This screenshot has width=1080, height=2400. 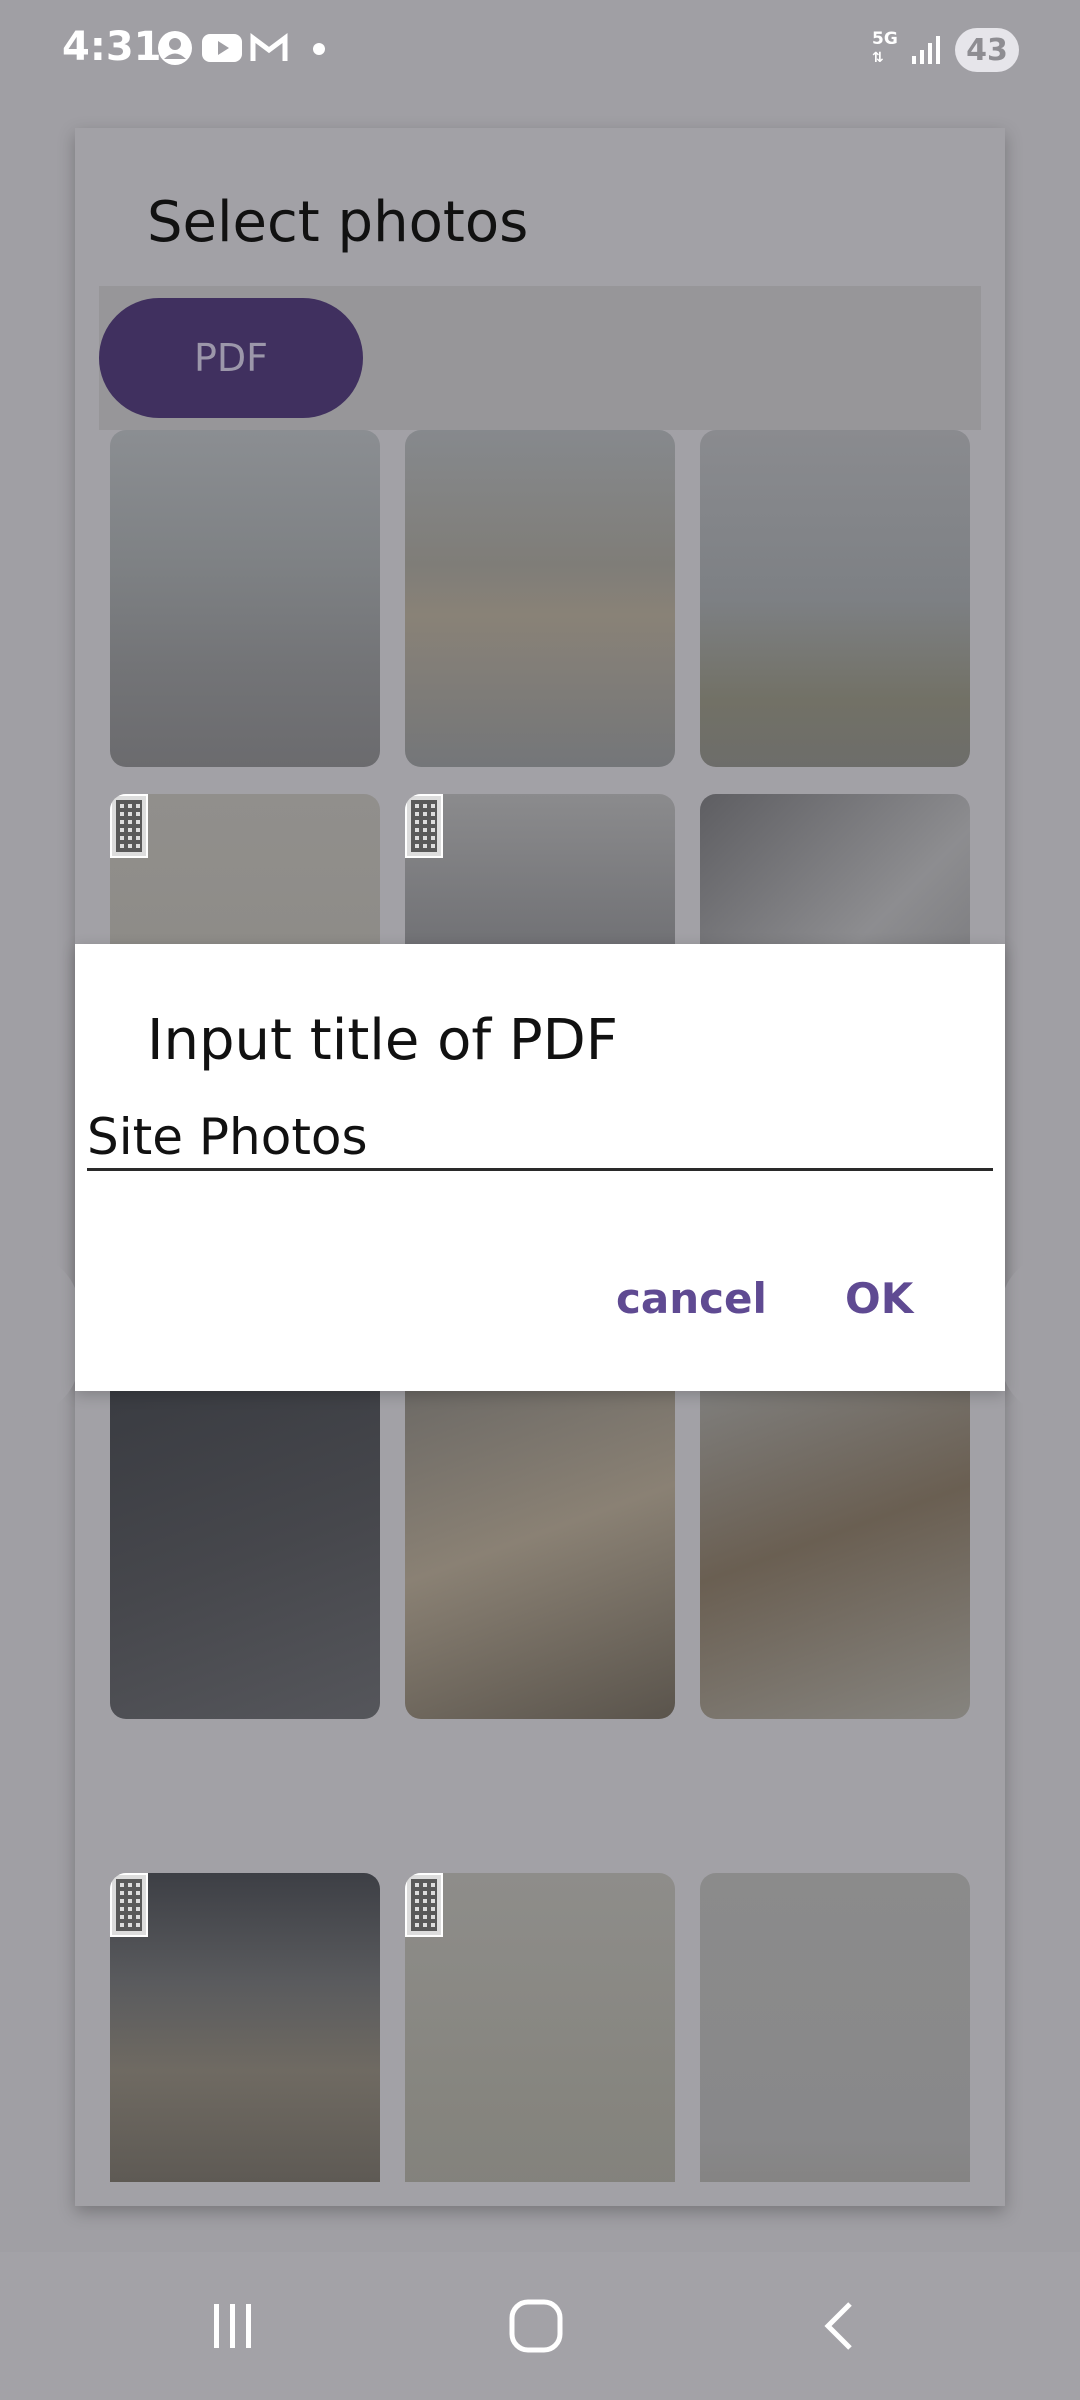 I want to click on back-button, so click(x=840, y=2326).